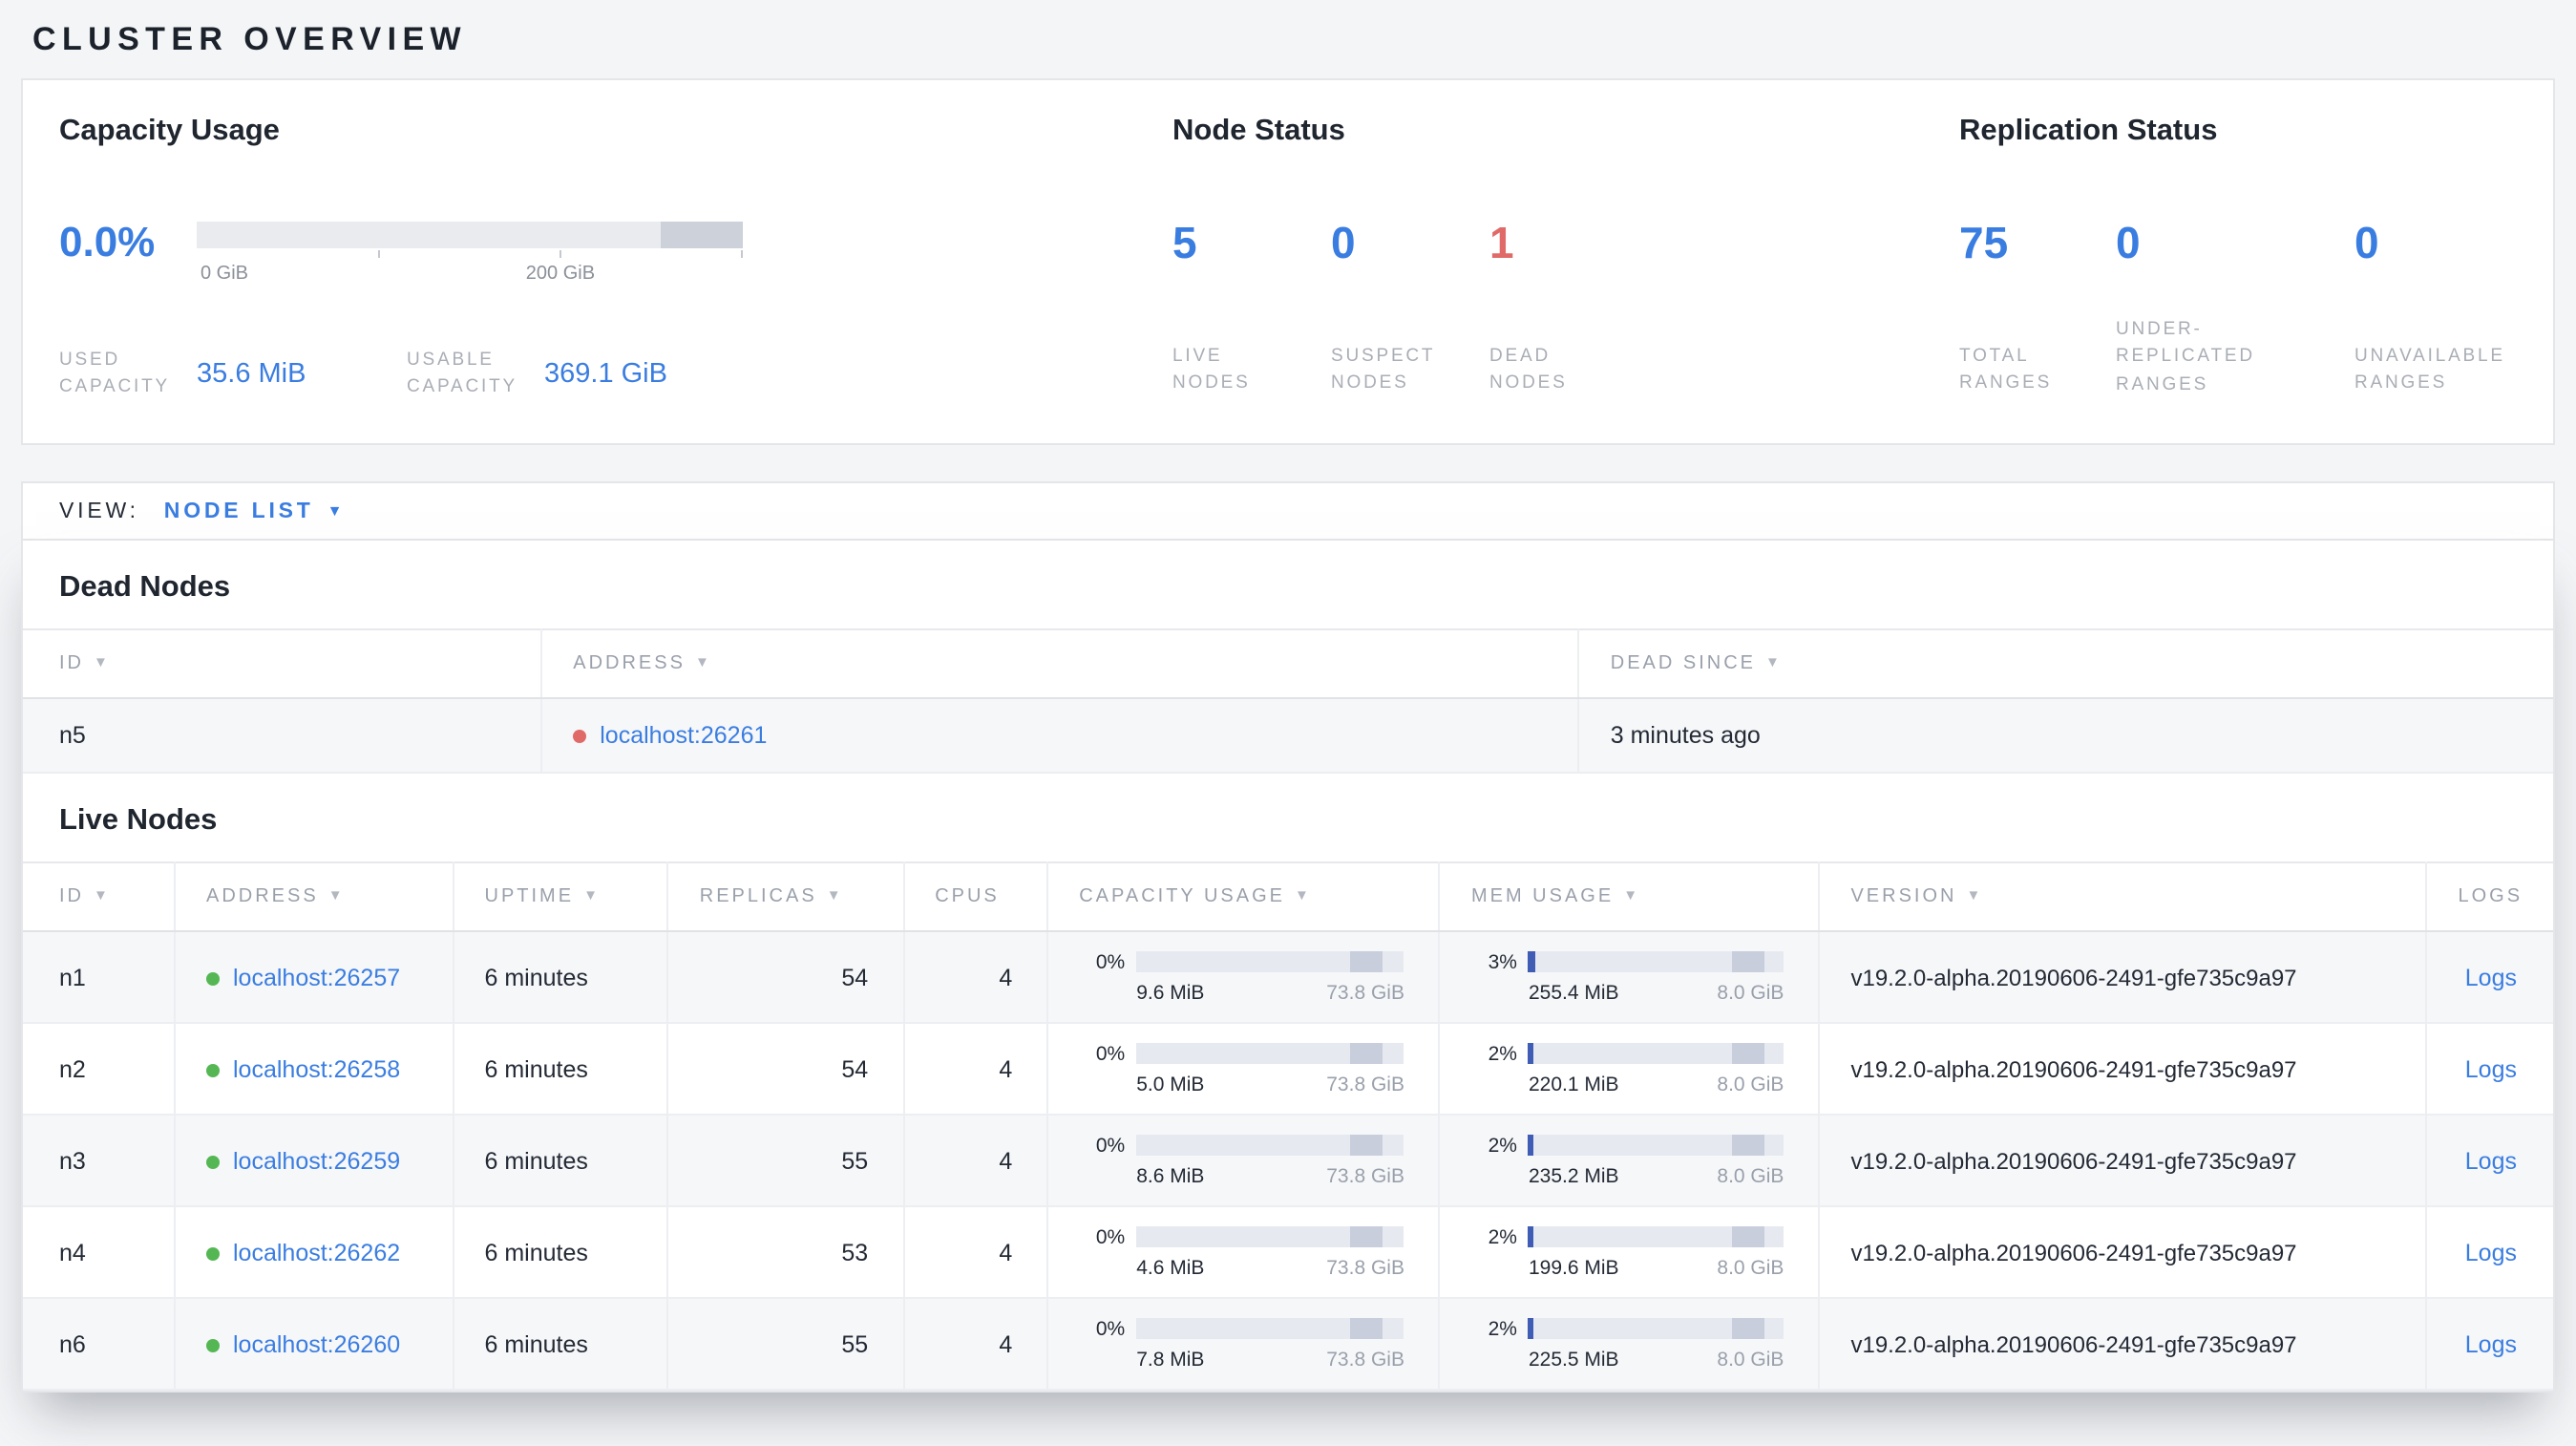  What do you see at coordinates (1630, 896) in the screenshot?
I see `live-col-header-mem-usage: MEM USAGE ▼` at bounding box center [1630, 896].